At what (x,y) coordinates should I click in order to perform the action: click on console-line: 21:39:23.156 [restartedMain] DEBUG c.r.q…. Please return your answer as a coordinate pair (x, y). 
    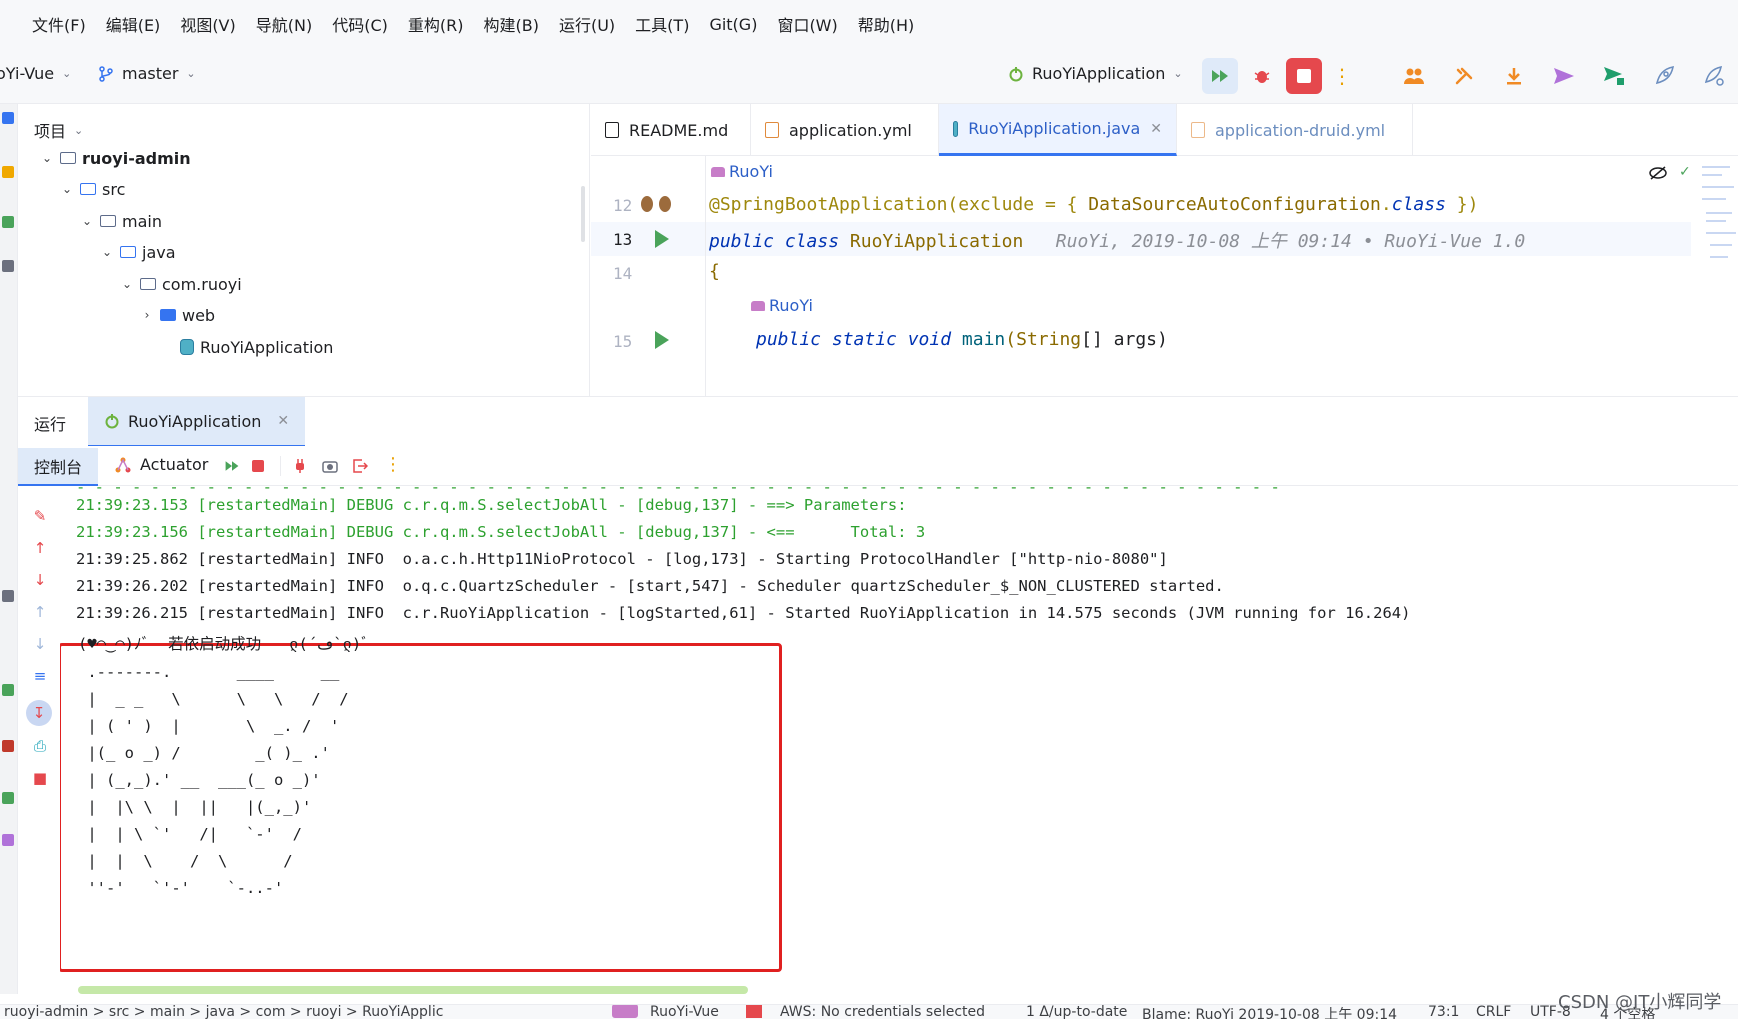
    Looking at the image, I should click on (501, 532).